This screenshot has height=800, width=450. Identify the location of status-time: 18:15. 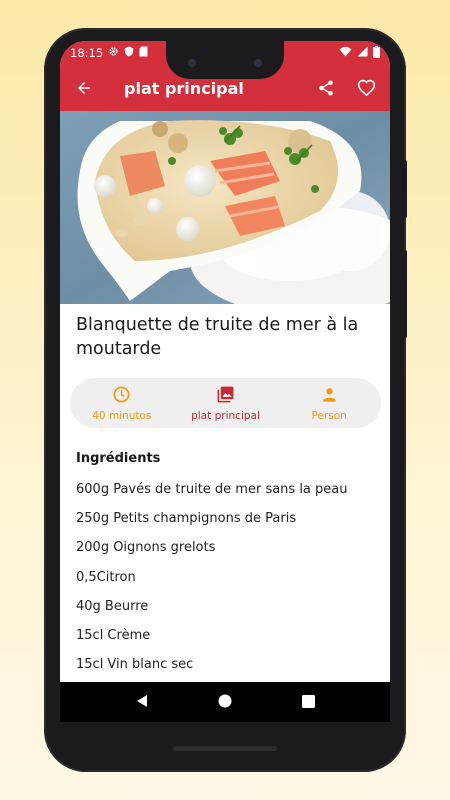
(87, 53).